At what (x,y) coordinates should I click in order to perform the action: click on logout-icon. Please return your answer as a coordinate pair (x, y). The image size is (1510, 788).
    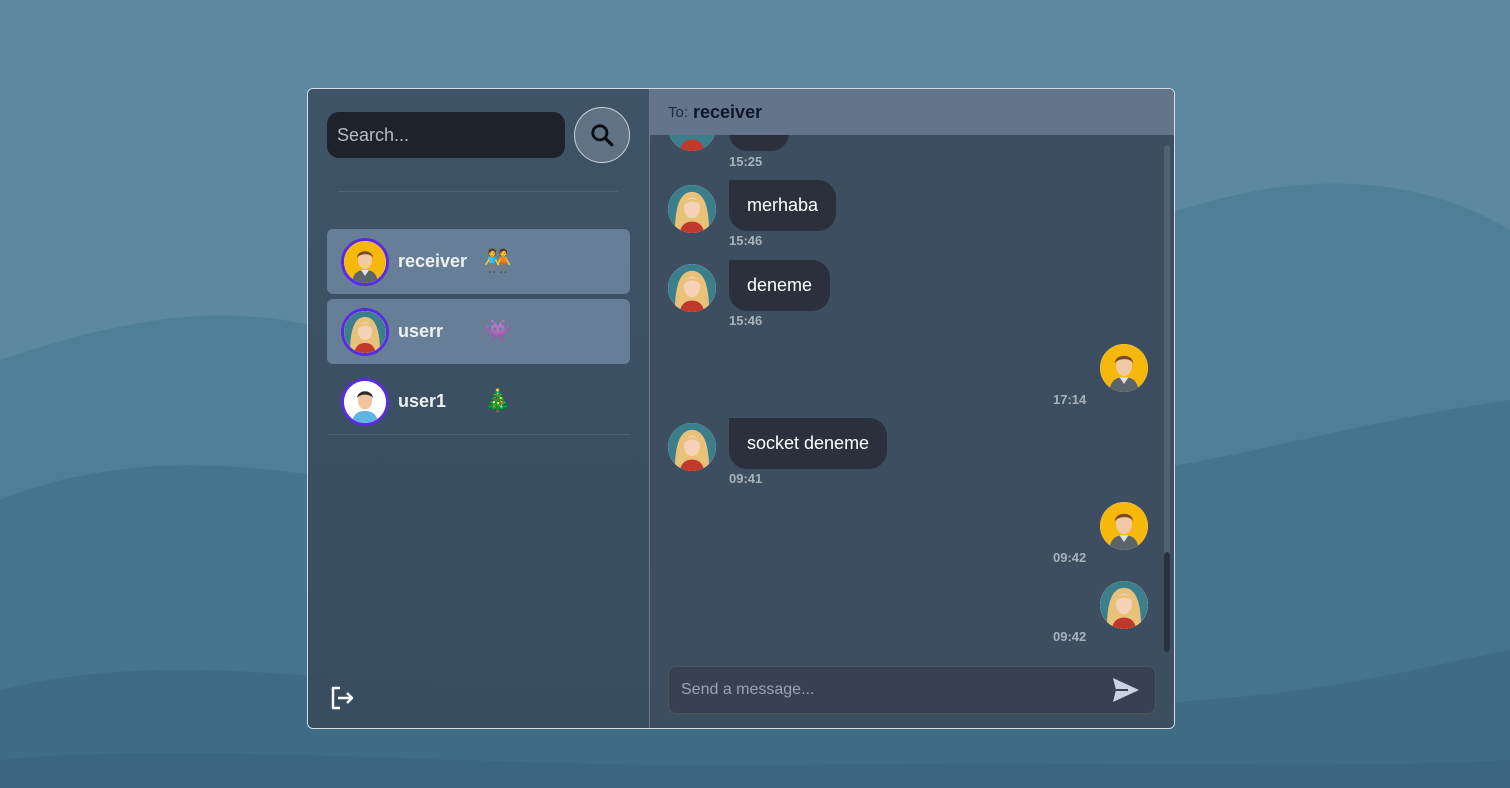
    Looking at the image, I should click on (342, 698).